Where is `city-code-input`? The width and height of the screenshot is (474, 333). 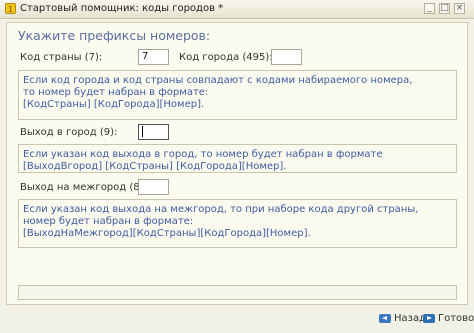
city-code-input is located at coordinates (286, 57).